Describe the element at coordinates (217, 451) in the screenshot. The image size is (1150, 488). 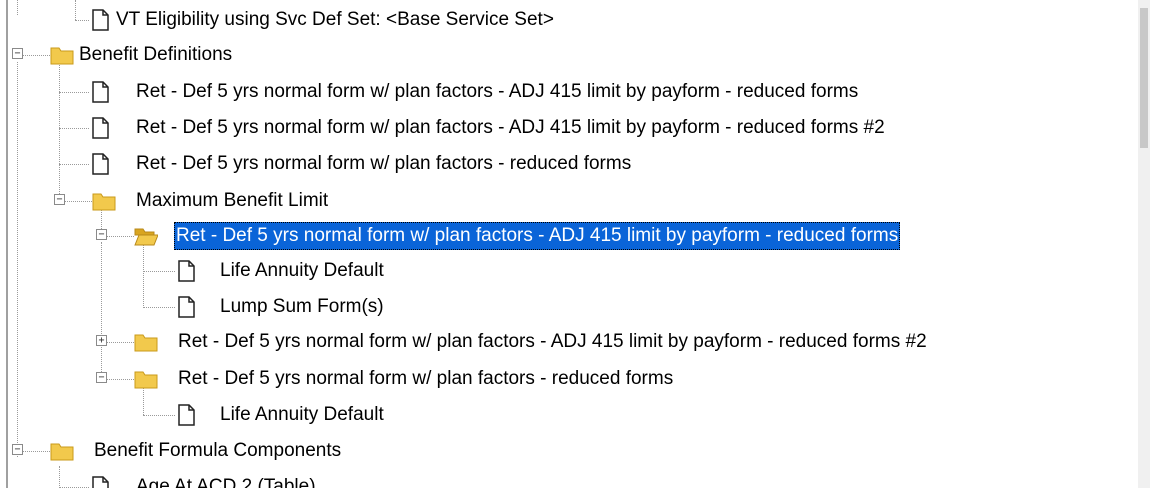
I see `tree-node-label: Benefit Formula Components` at that location.